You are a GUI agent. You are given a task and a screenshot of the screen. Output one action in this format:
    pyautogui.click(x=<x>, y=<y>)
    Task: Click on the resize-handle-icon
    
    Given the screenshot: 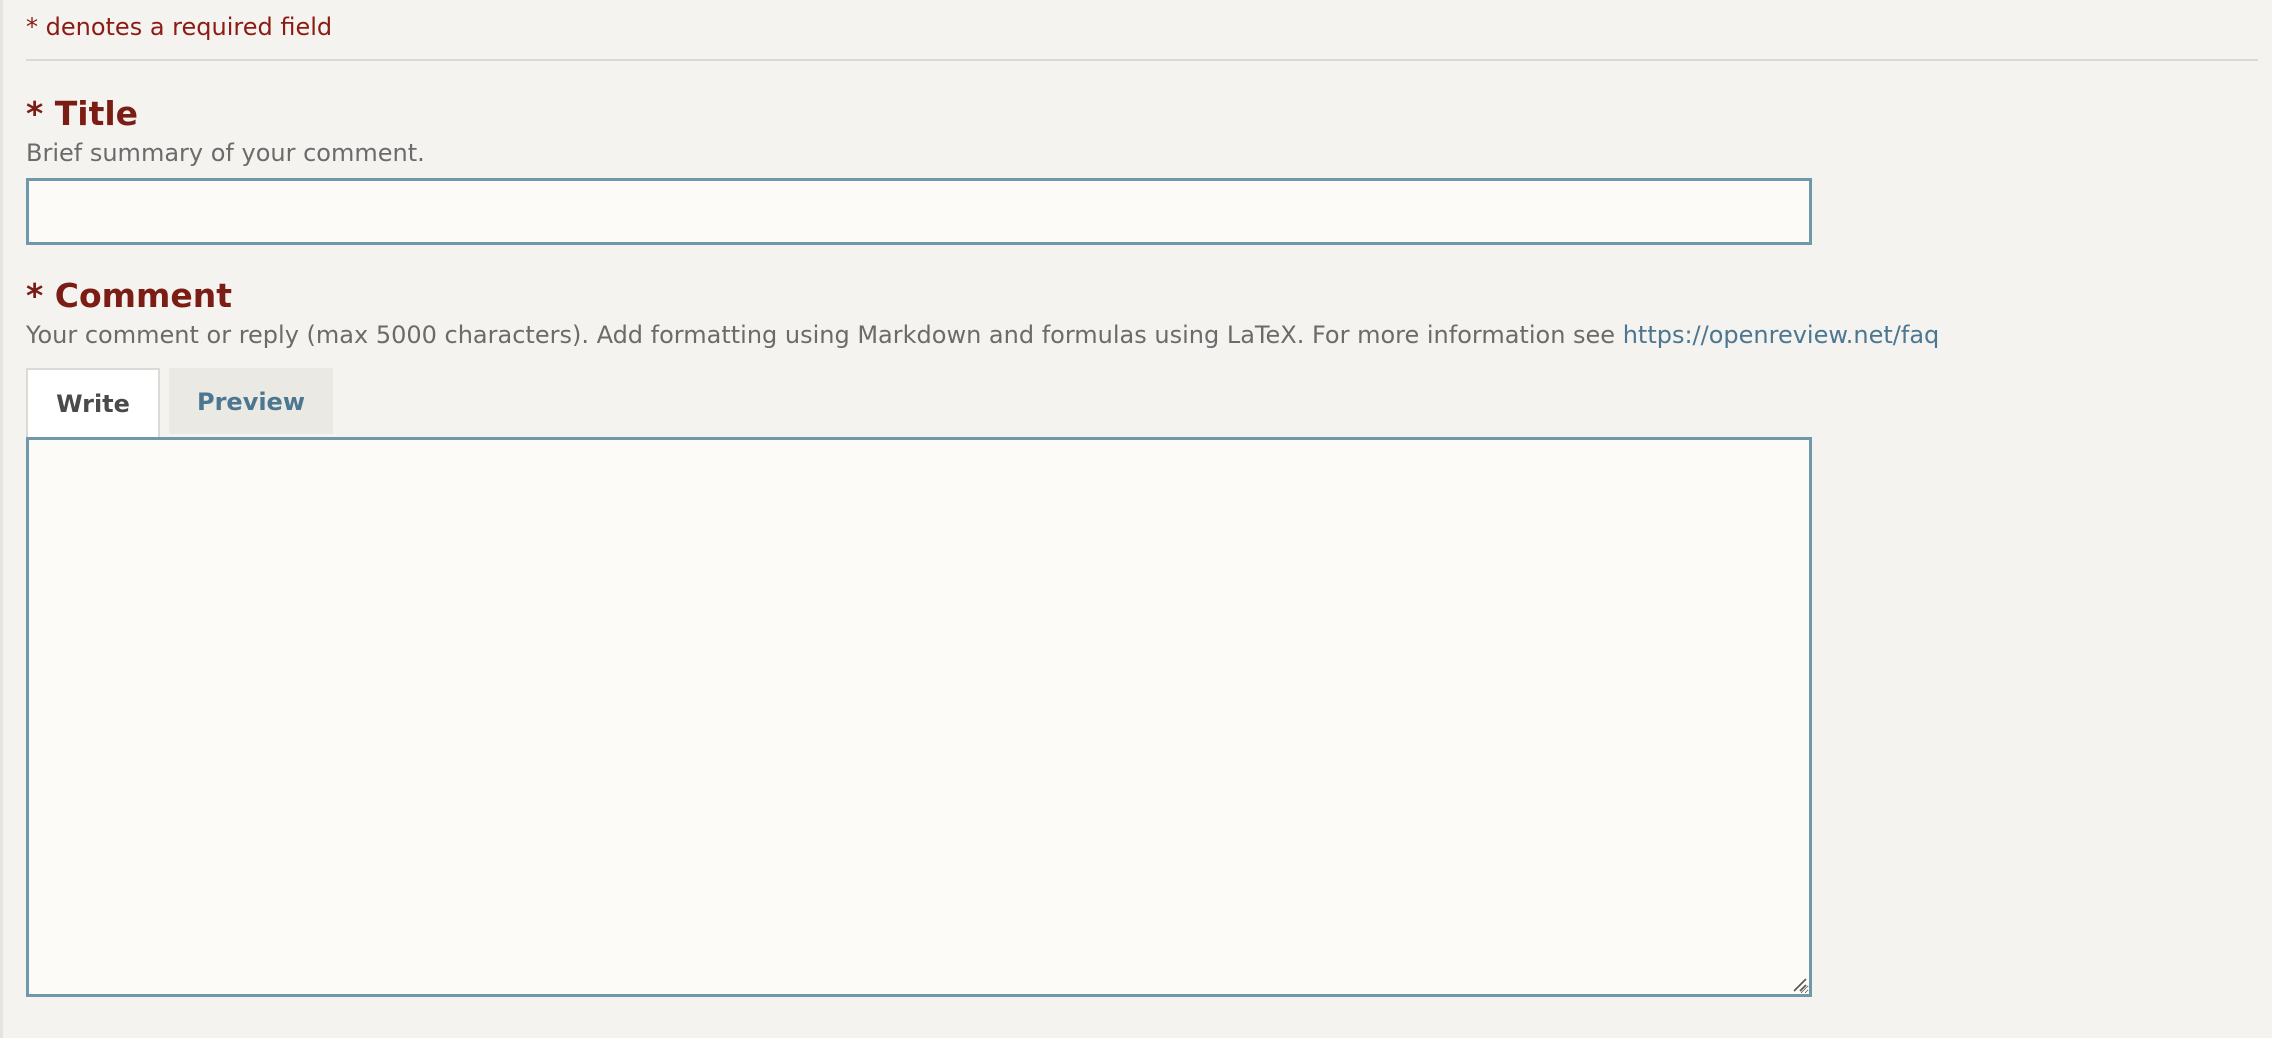 What is the action you would take?
    pyautogui.click(x=1799, y=984)
    